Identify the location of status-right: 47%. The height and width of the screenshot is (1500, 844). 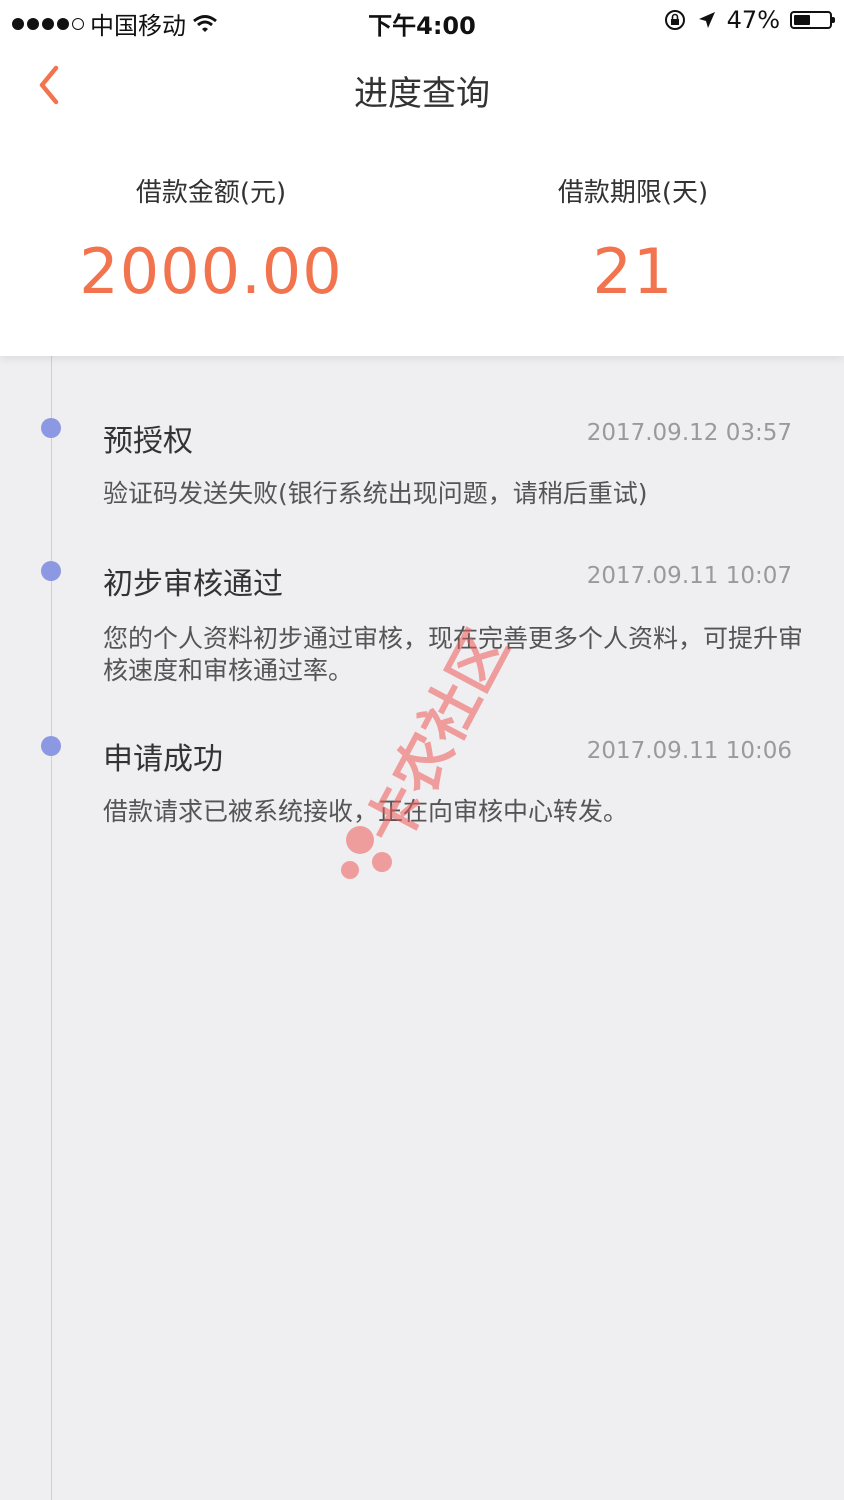
(749, 20).